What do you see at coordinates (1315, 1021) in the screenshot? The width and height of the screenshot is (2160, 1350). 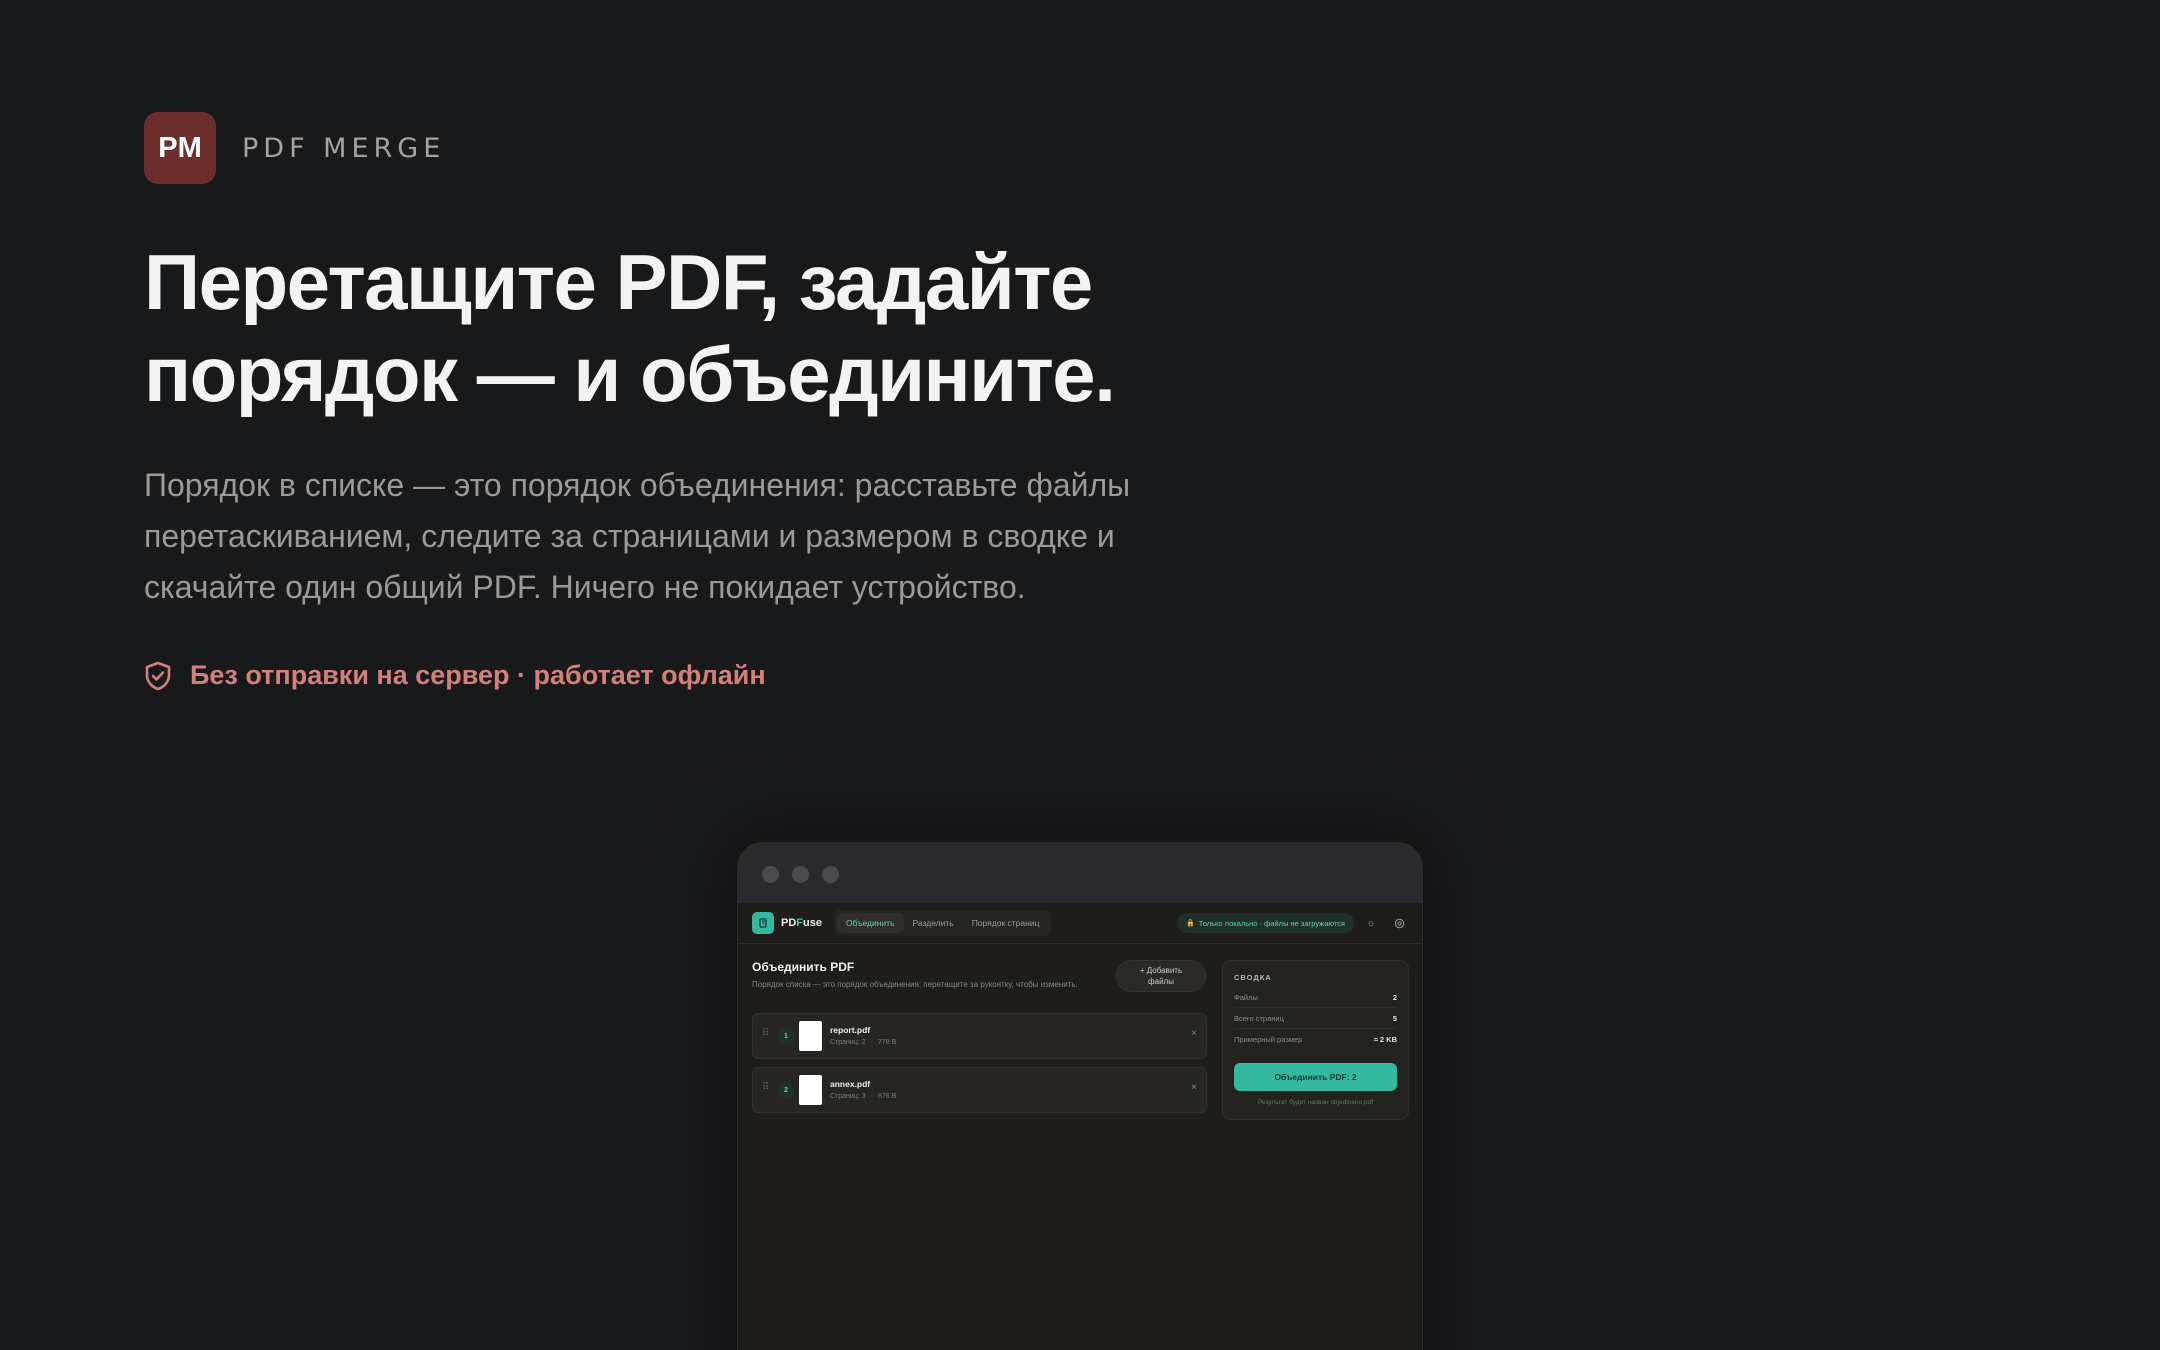 I see `summary-pages-row: Всего страниц 5` at bounding box center [1315, 1021].